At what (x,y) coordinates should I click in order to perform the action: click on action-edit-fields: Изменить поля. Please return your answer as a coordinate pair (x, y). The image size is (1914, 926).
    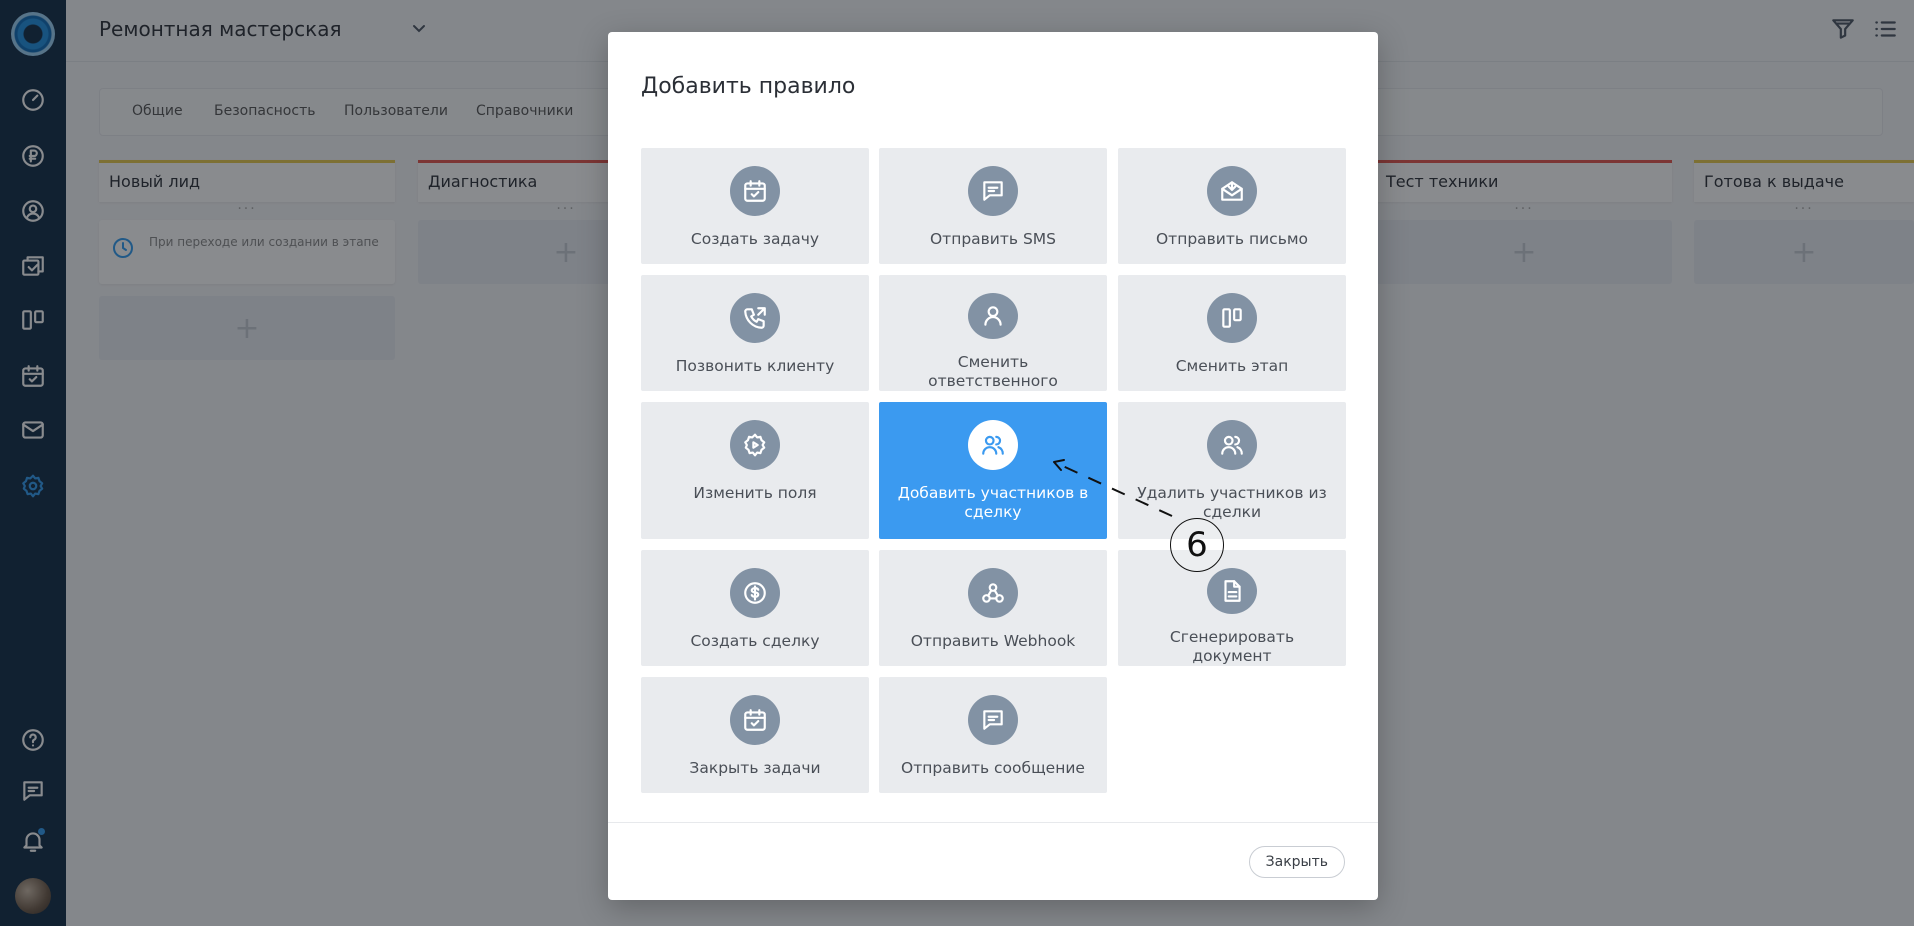
    Looking at the image, I should click on (755, 470).